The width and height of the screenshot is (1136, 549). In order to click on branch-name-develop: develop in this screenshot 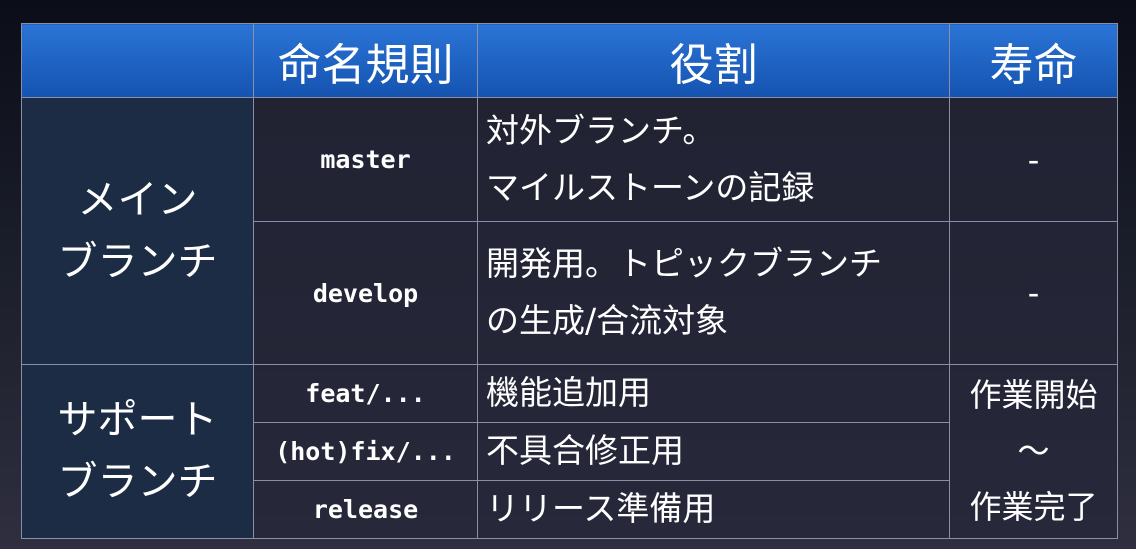, I will do `click(365, 293)`.